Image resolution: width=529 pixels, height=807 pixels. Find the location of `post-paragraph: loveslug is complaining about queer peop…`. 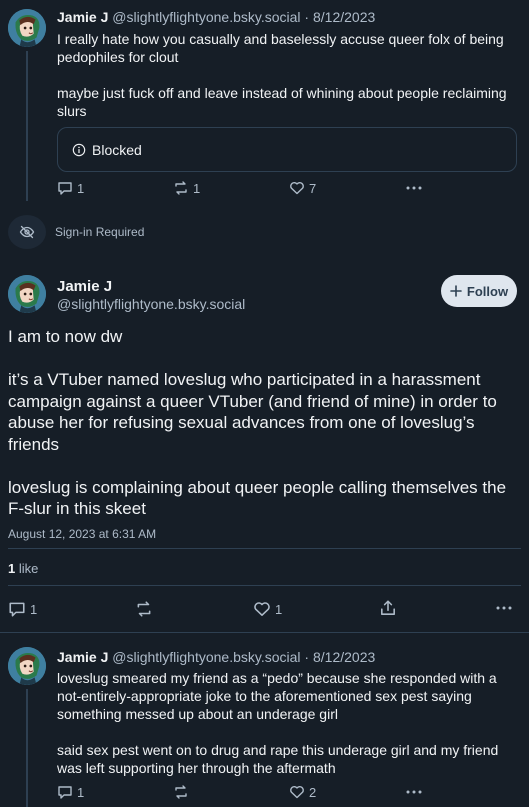

post-paragraph: loveslug is complaining about queer peop… is located at coordinates (257, 498).